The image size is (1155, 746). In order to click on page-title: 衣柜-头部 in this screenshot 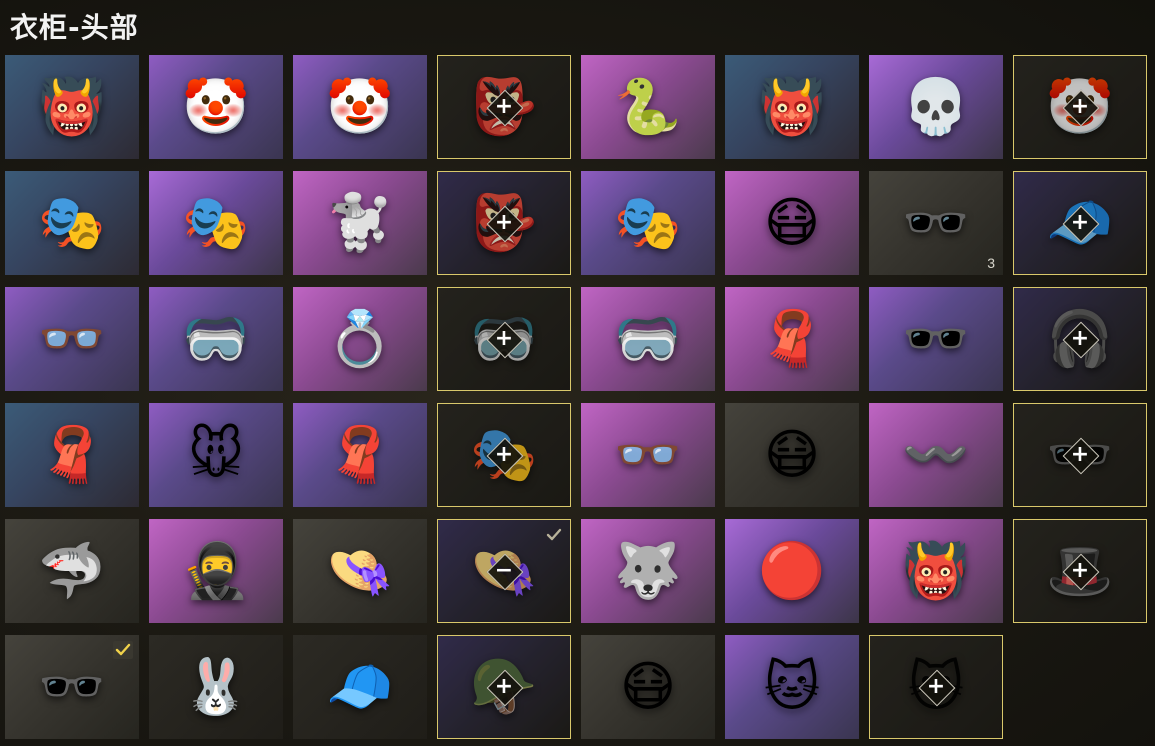, I will do `click(74, 27)`.